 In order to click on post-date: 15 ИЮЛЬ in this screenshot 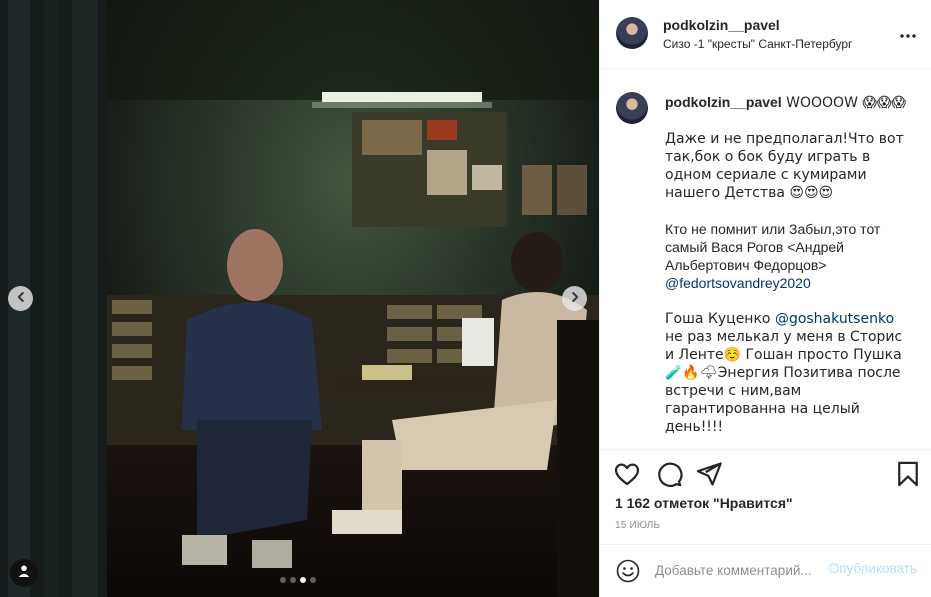, I will do `click(637, 525)`.